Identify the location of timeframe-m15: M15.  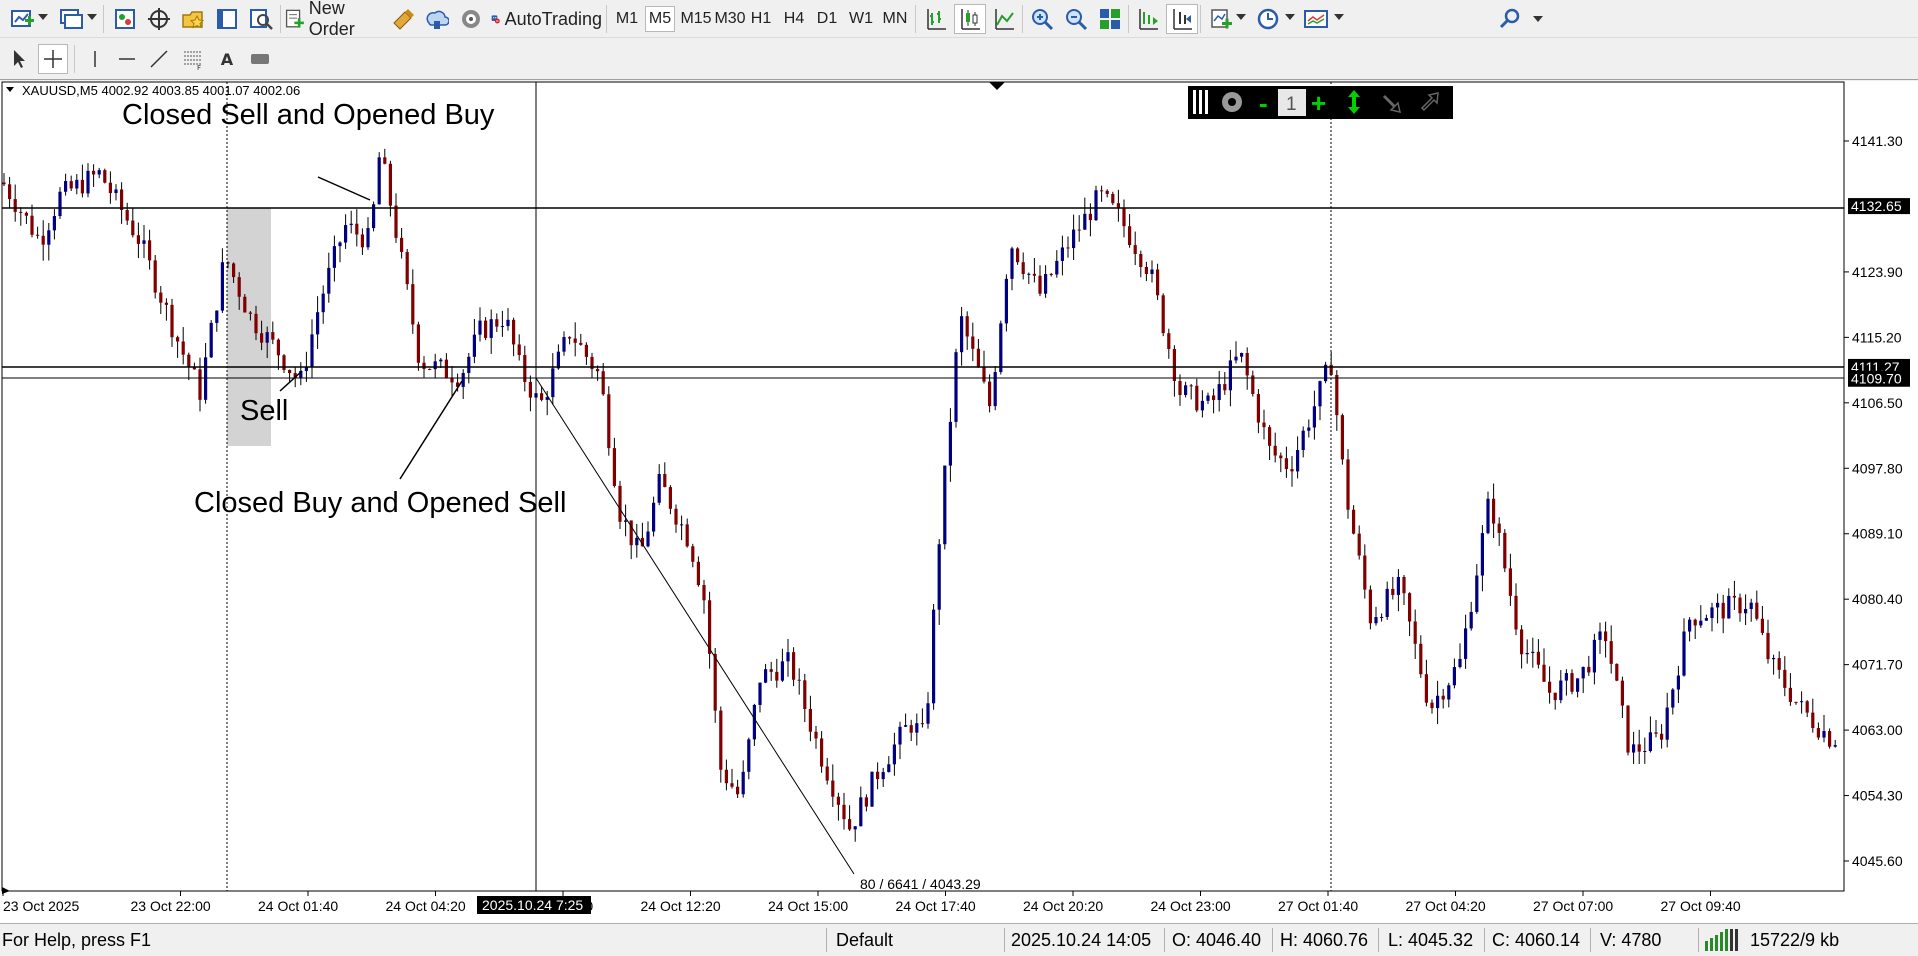
(696, 19).